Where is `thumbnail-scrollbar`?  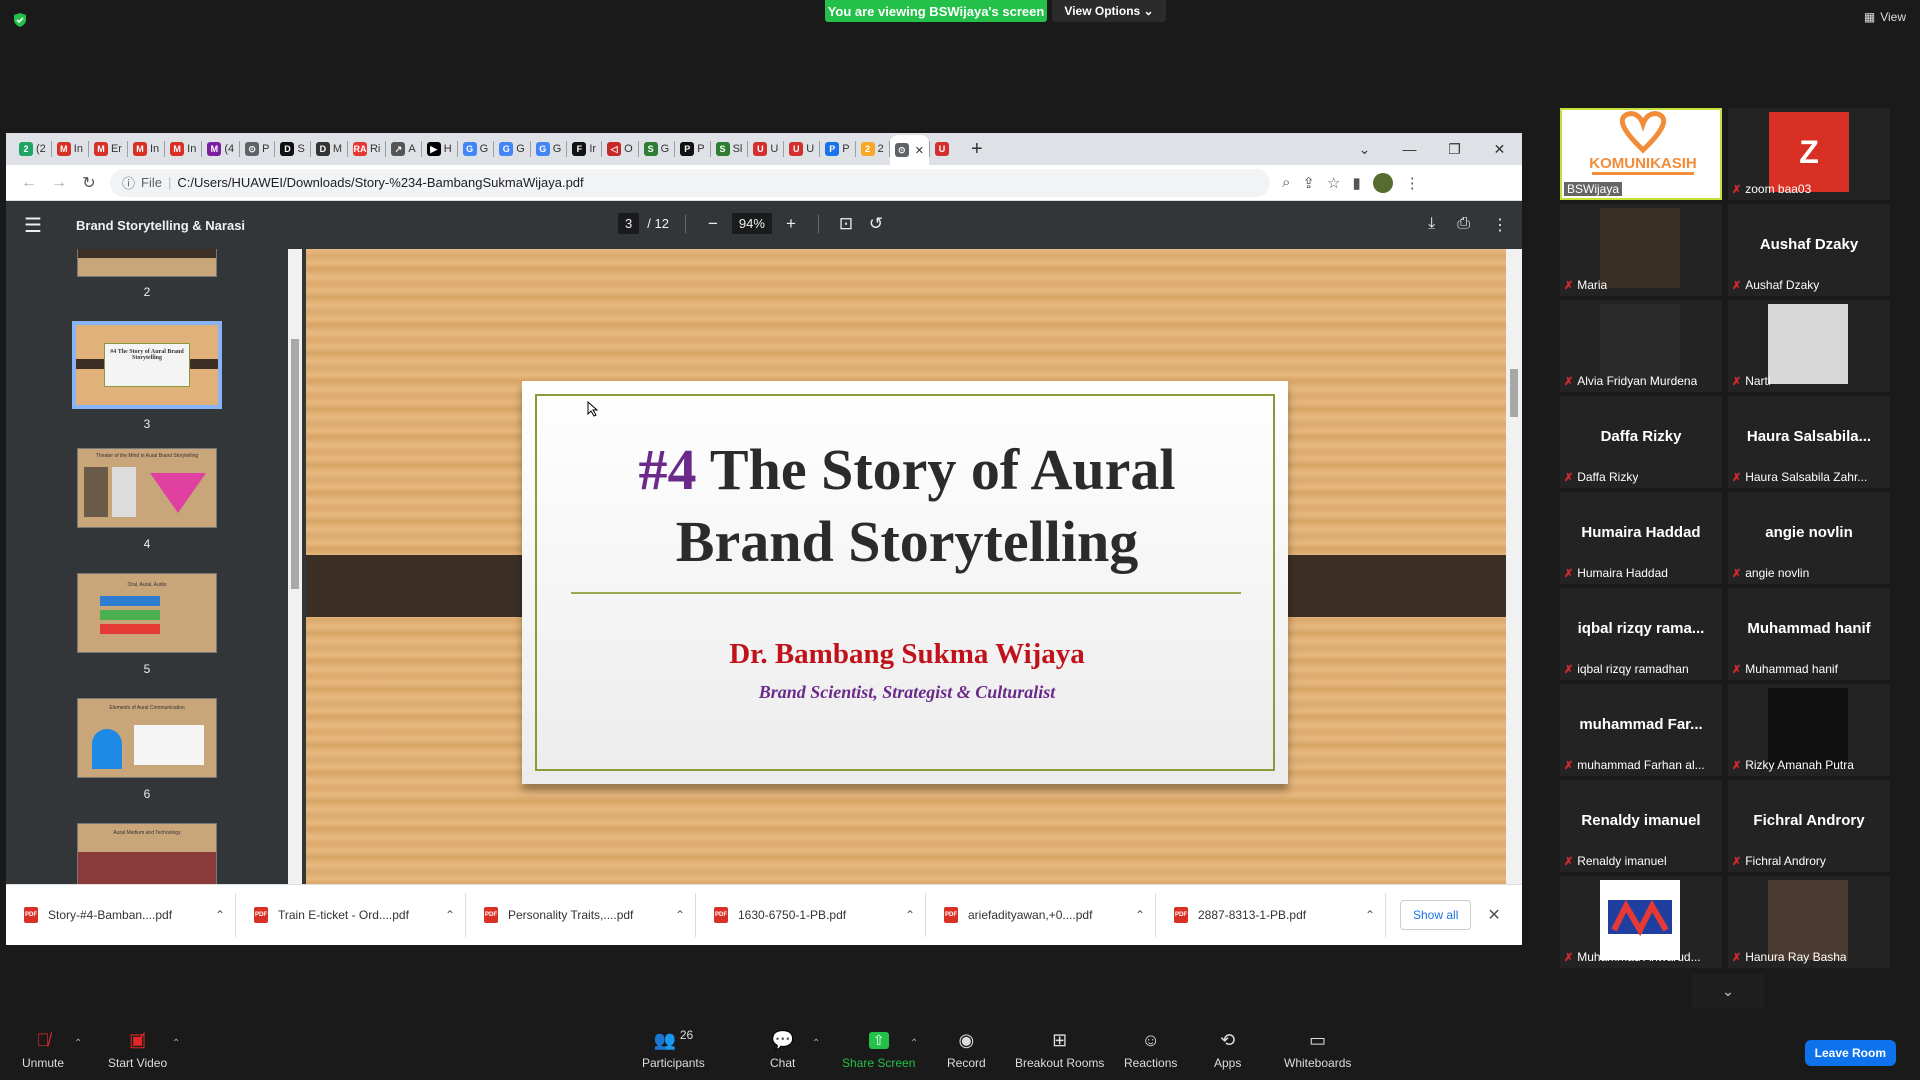
thumbnail-scrollbar is located at coordinates (295, 566).